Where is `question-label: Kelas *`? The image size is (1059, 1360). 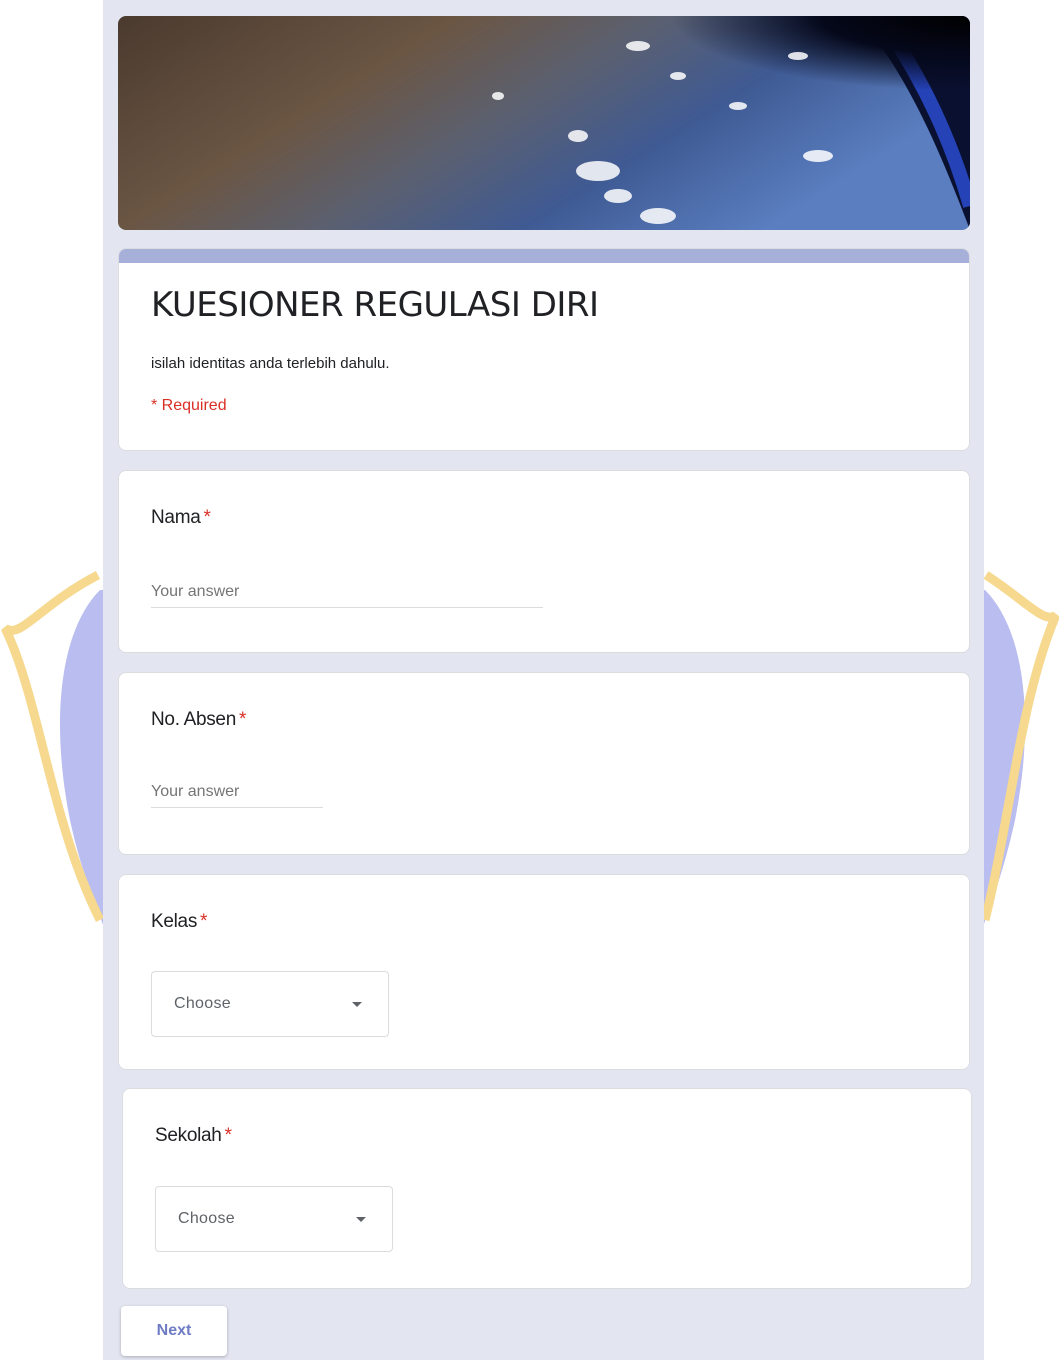 question-label: Kelas * is located at coordinates (179, 921).